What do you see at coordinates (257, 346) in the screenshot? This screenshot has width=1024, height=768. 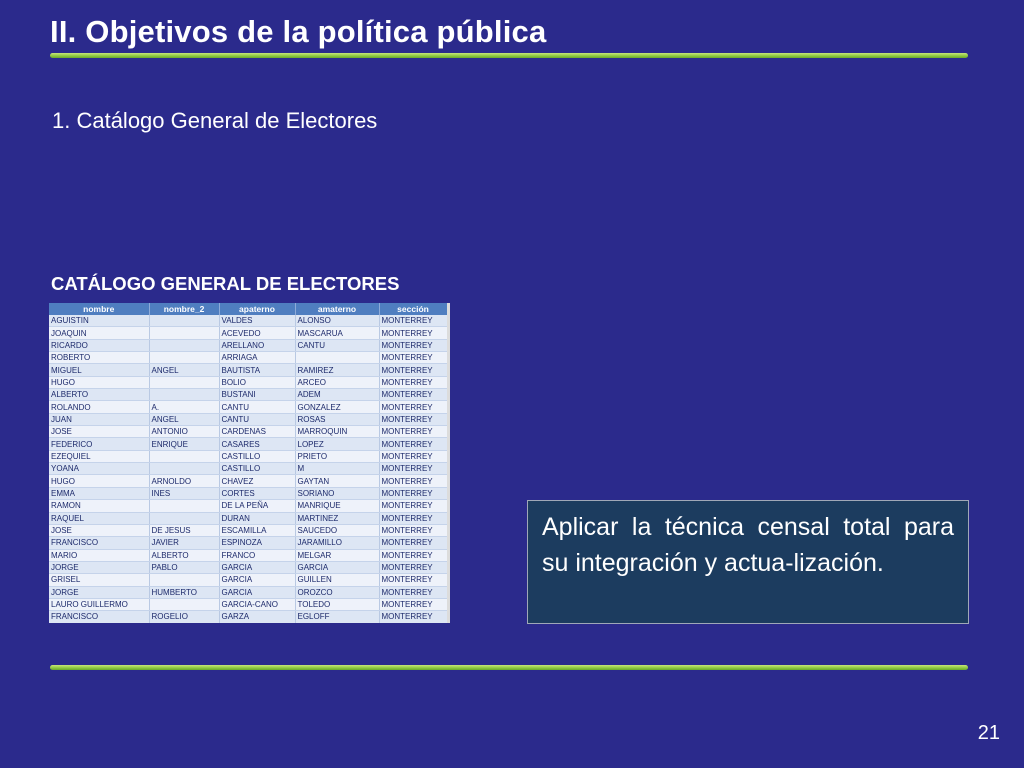 I see `table-cell: ARELLANO` at bounding box center [257, 346].